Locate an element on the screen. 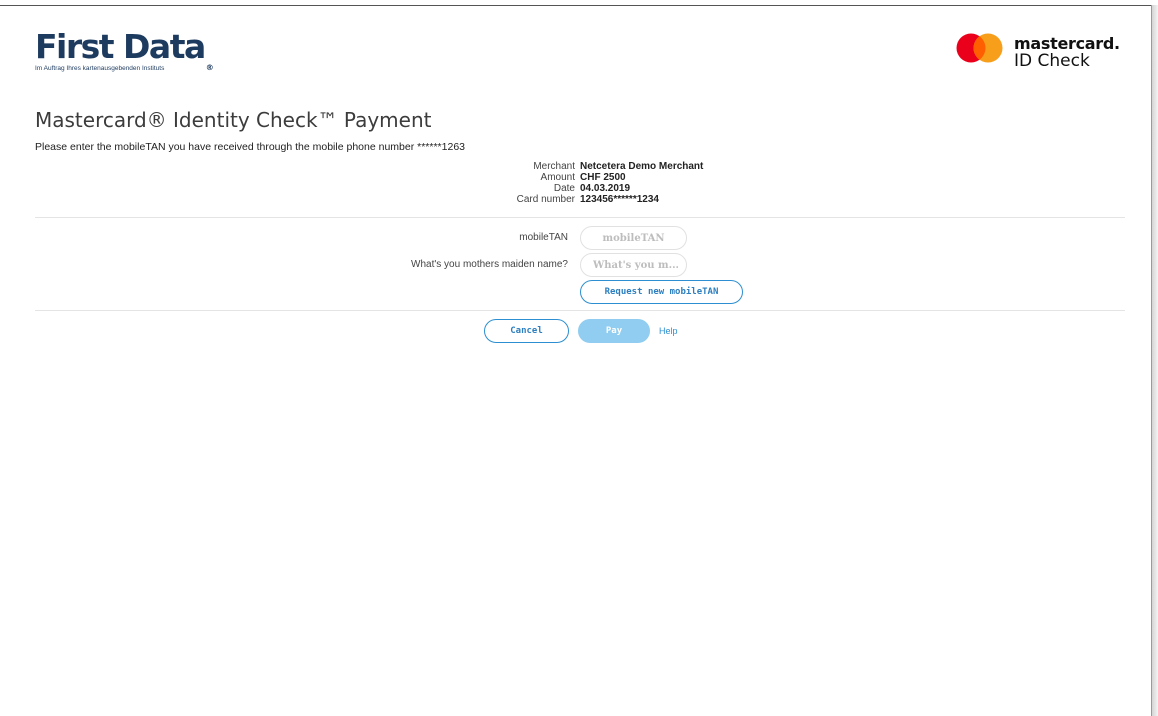 The image size is (1158, 716). merchant-label: Merchant is located at coordinates (554, 166).